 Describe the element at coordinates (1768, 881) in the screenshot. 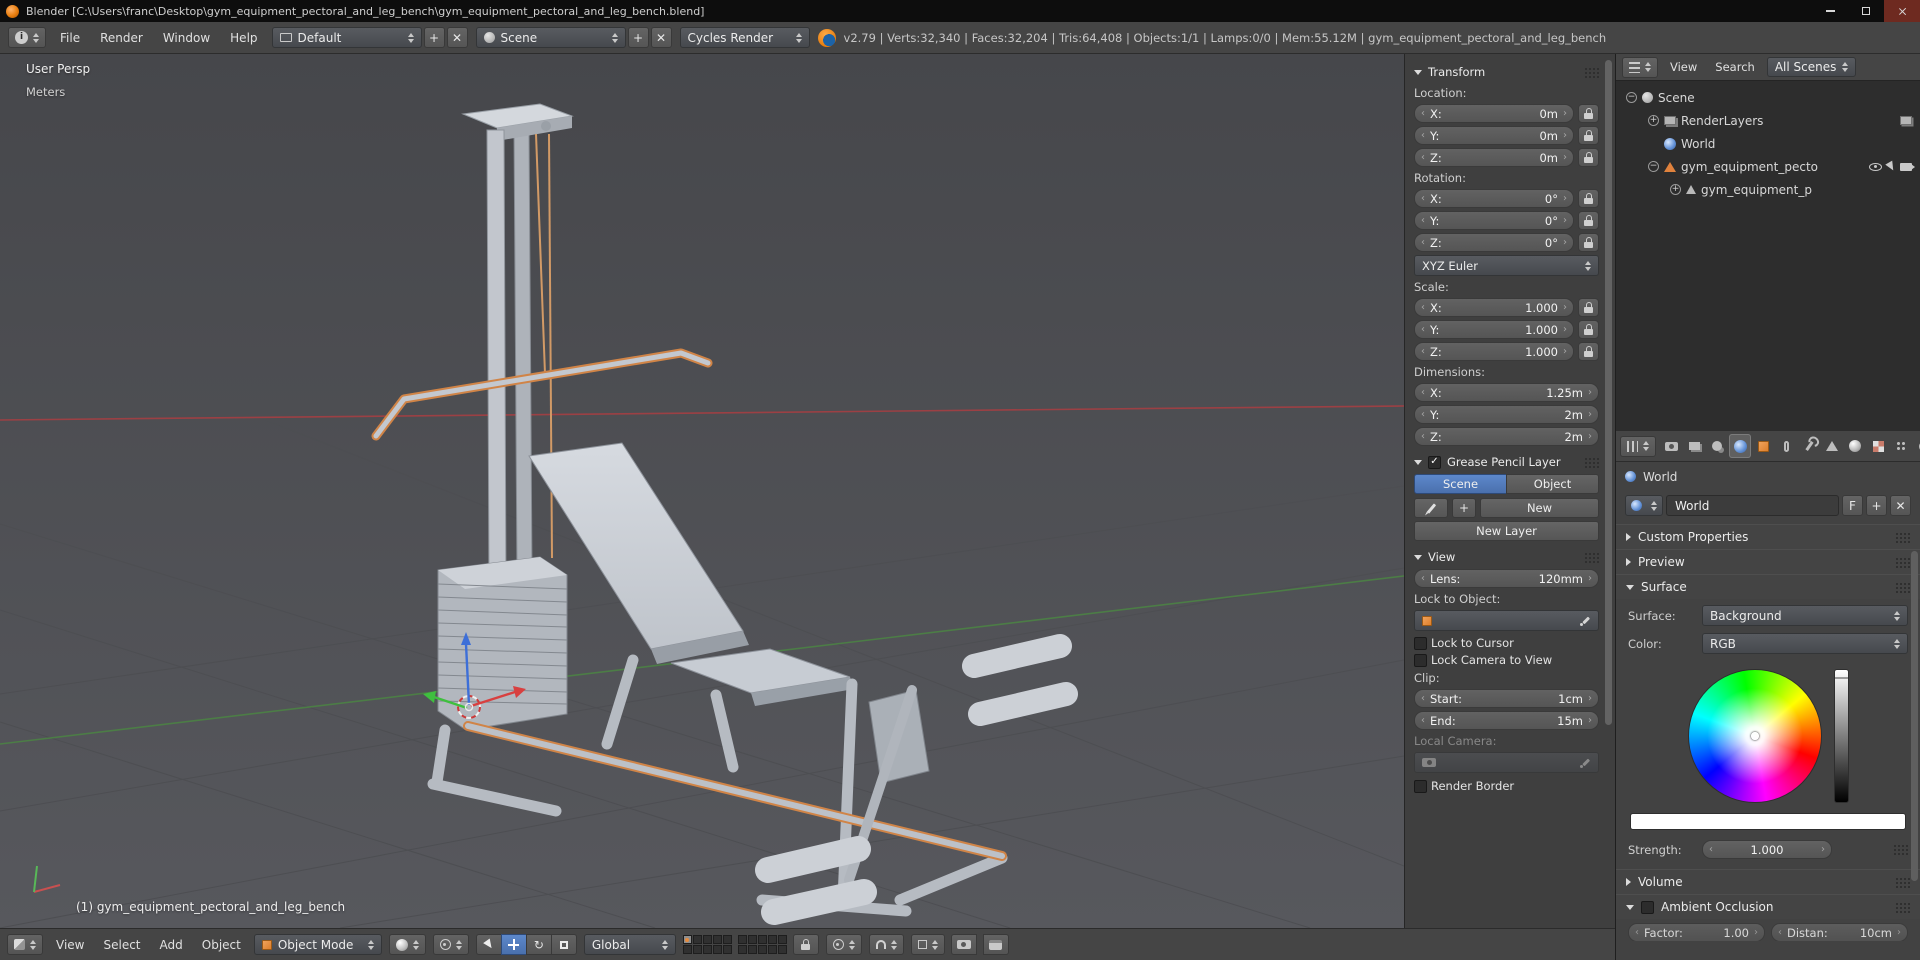

I see `panel-volume: Volume` at that location.